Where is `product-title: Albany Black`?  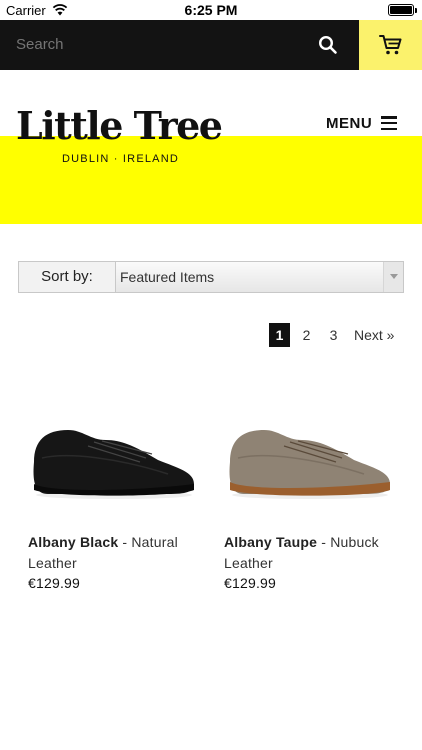 product-title: Albany Black is located at coordinates (73, 542).